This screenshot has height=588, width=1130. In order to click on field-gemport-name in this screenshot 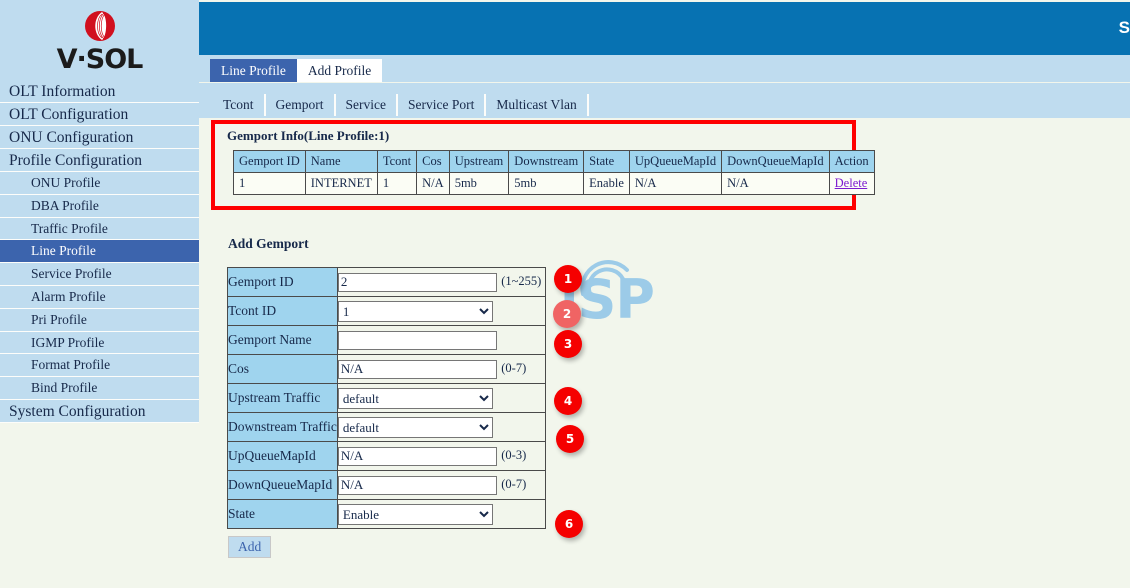, I will do `click(441, 340)`.